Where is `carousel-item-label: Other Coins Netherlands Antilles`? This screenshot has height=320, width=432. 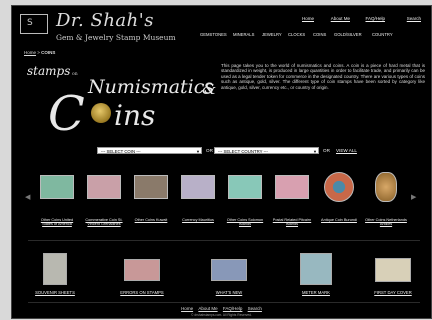 carousel-item-label: Other Coins Netherlands Antilles is located at coordinates (386, 222).